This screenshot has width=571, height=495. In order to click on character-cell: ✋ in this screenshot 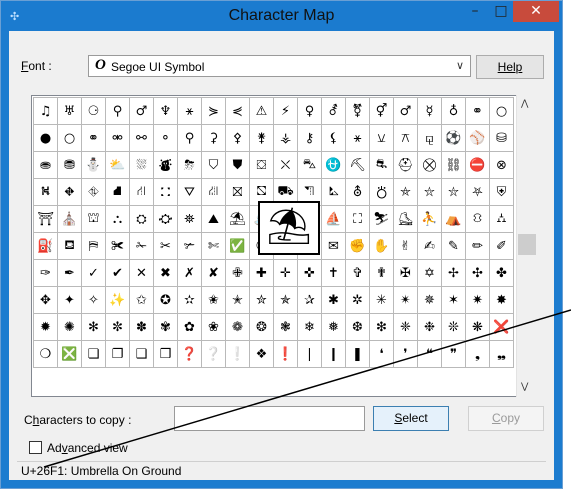, I will do `click(381, 246)`.